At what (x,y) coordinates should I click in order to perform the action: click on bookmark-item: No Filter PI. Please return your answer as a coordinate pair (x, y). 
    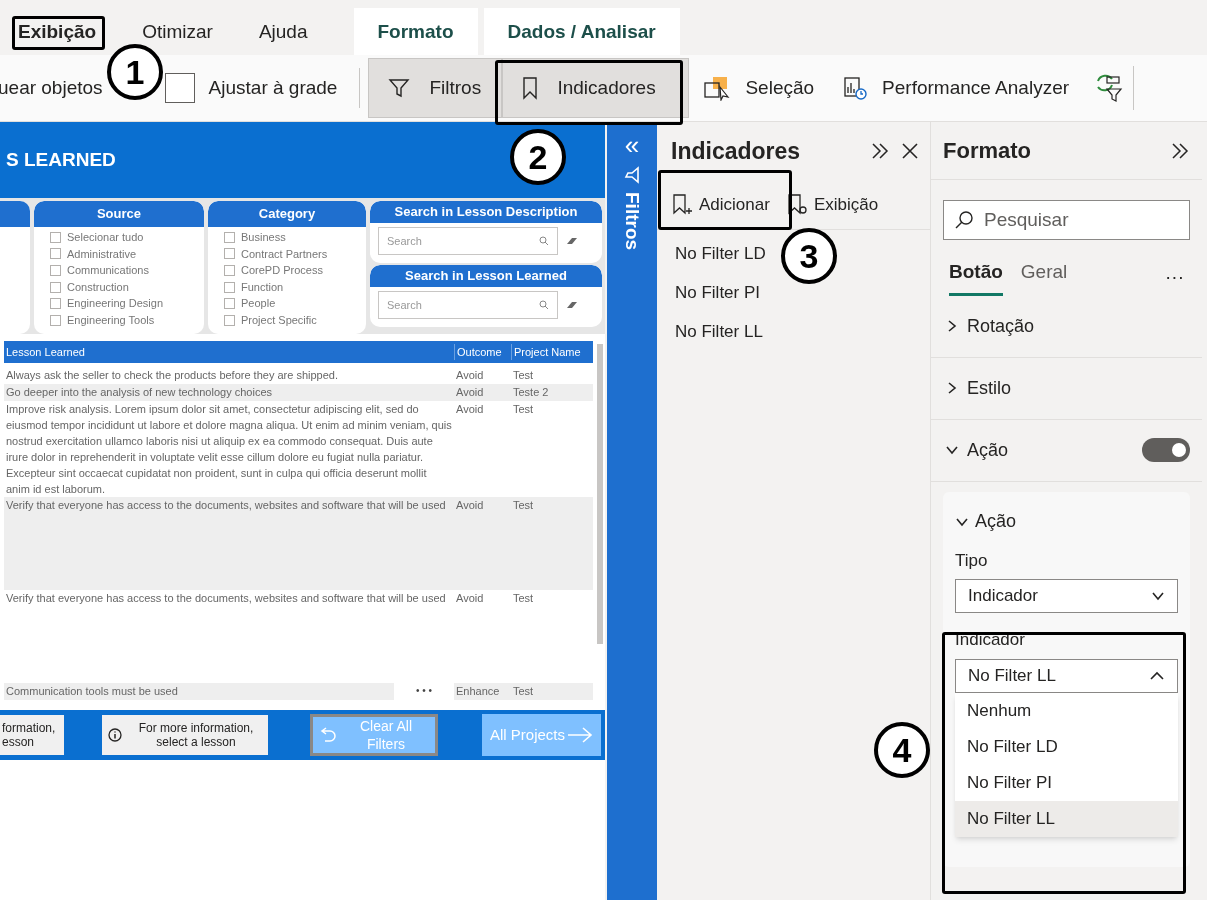
    Looking at the image, I should click on (718, 292).